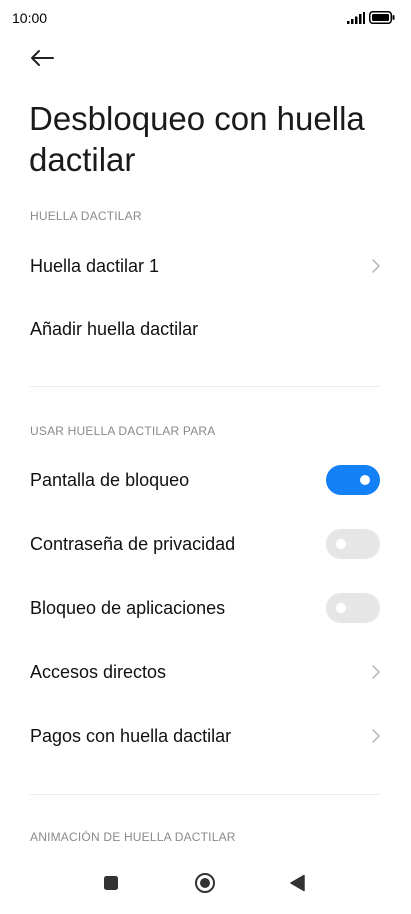 This screenshot has width=411, height=914. I want to click on status-time: 10:00, so click(30, 18).